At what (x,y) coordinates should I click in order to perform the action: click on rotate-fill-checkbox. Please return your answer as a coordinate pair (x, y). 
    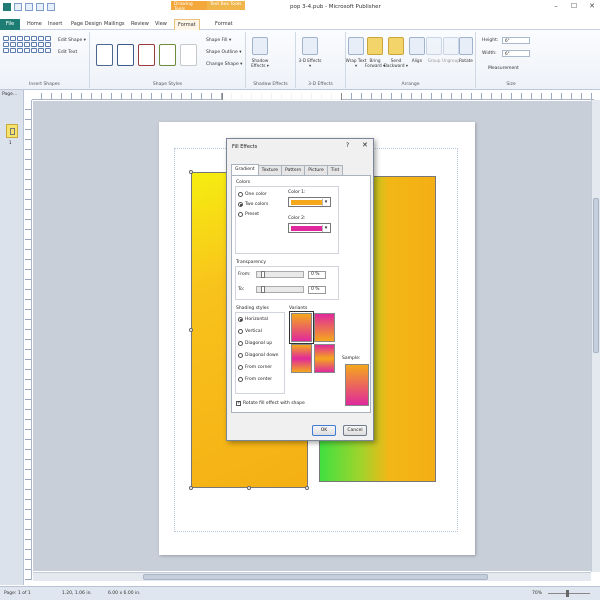
    Looking at the image, I should click on (238, 403).